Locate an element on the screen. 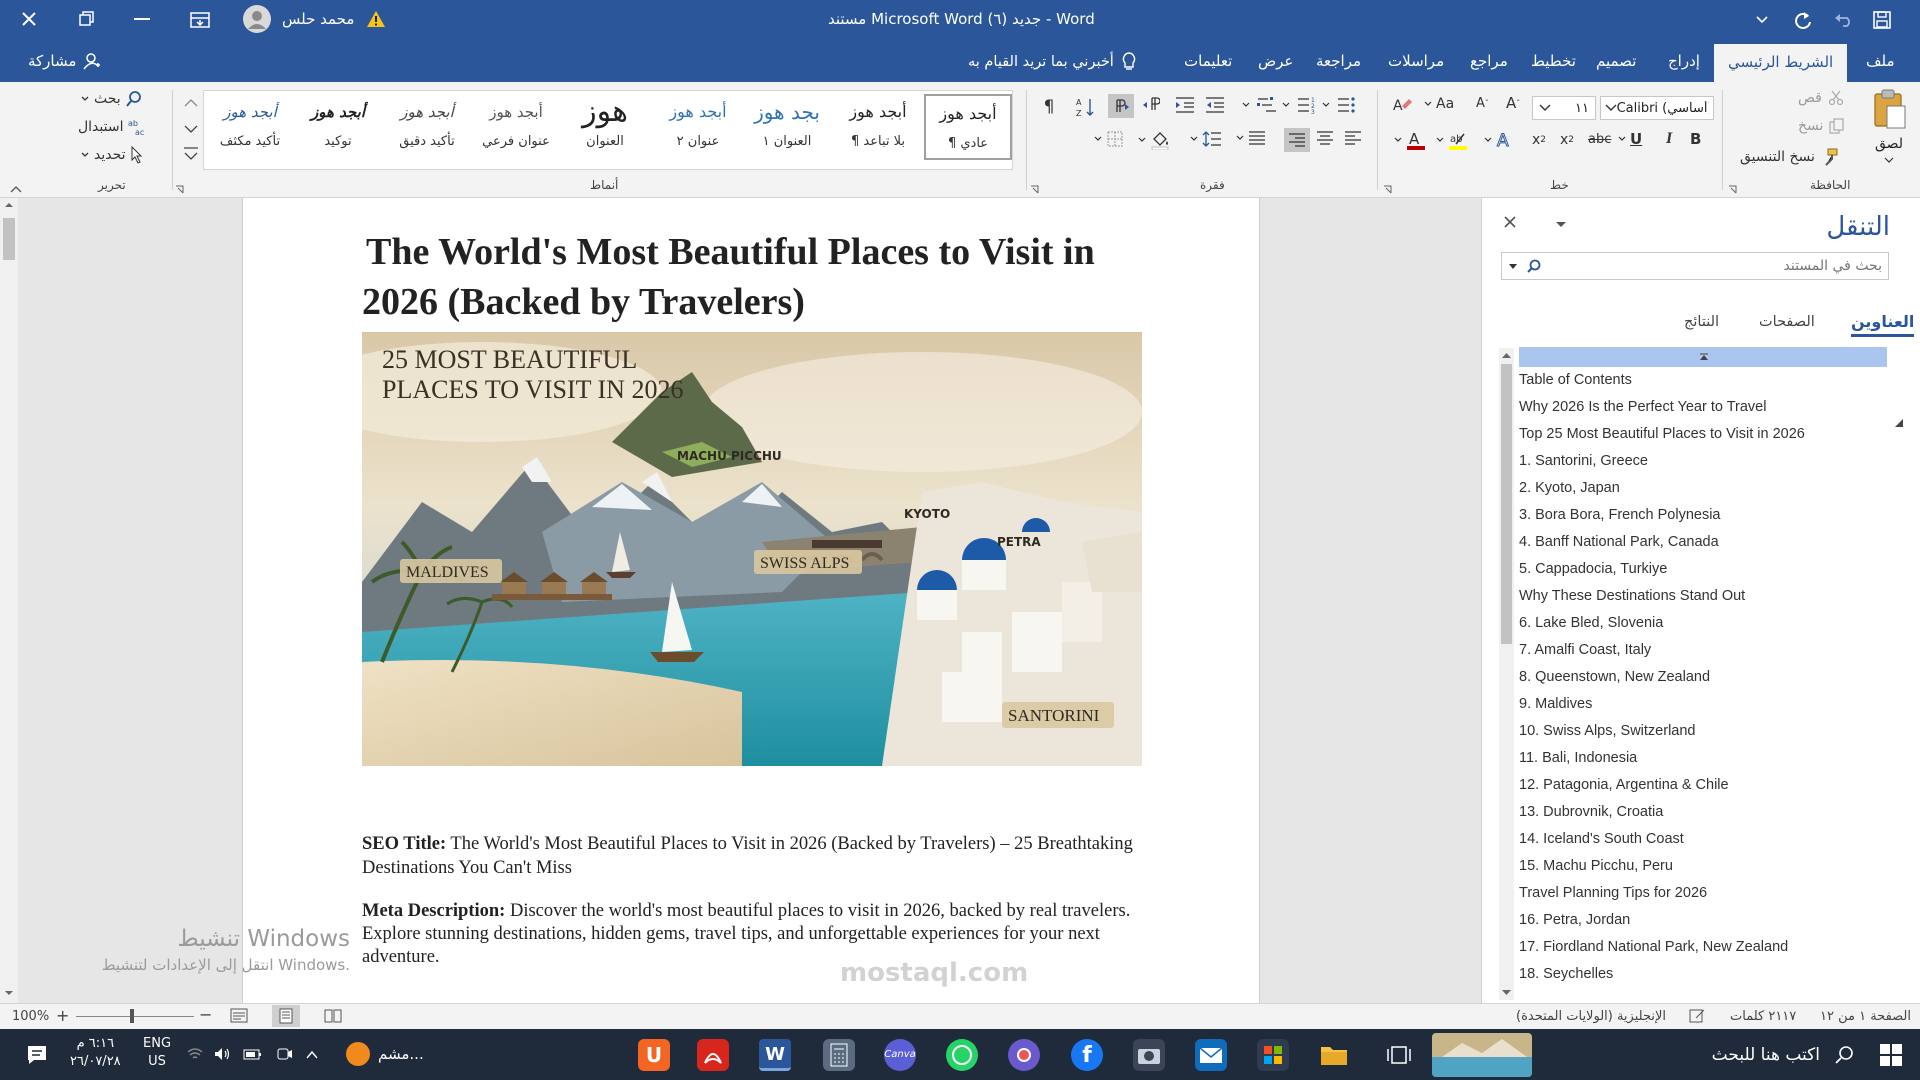 This screenshot has height=1080, width=1920. style-heading-1: بجد هوز العنوان ١ is located at coordinates (787, 127).